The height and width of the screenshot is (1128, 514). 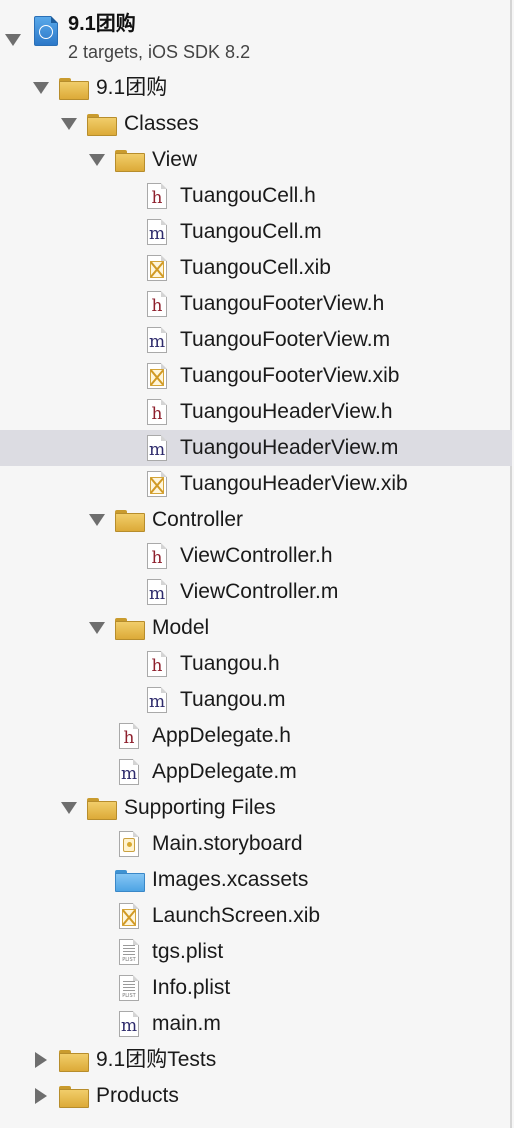 I want to click on tree-row-label: AppDelegate.h, so click(x=221, y=735).